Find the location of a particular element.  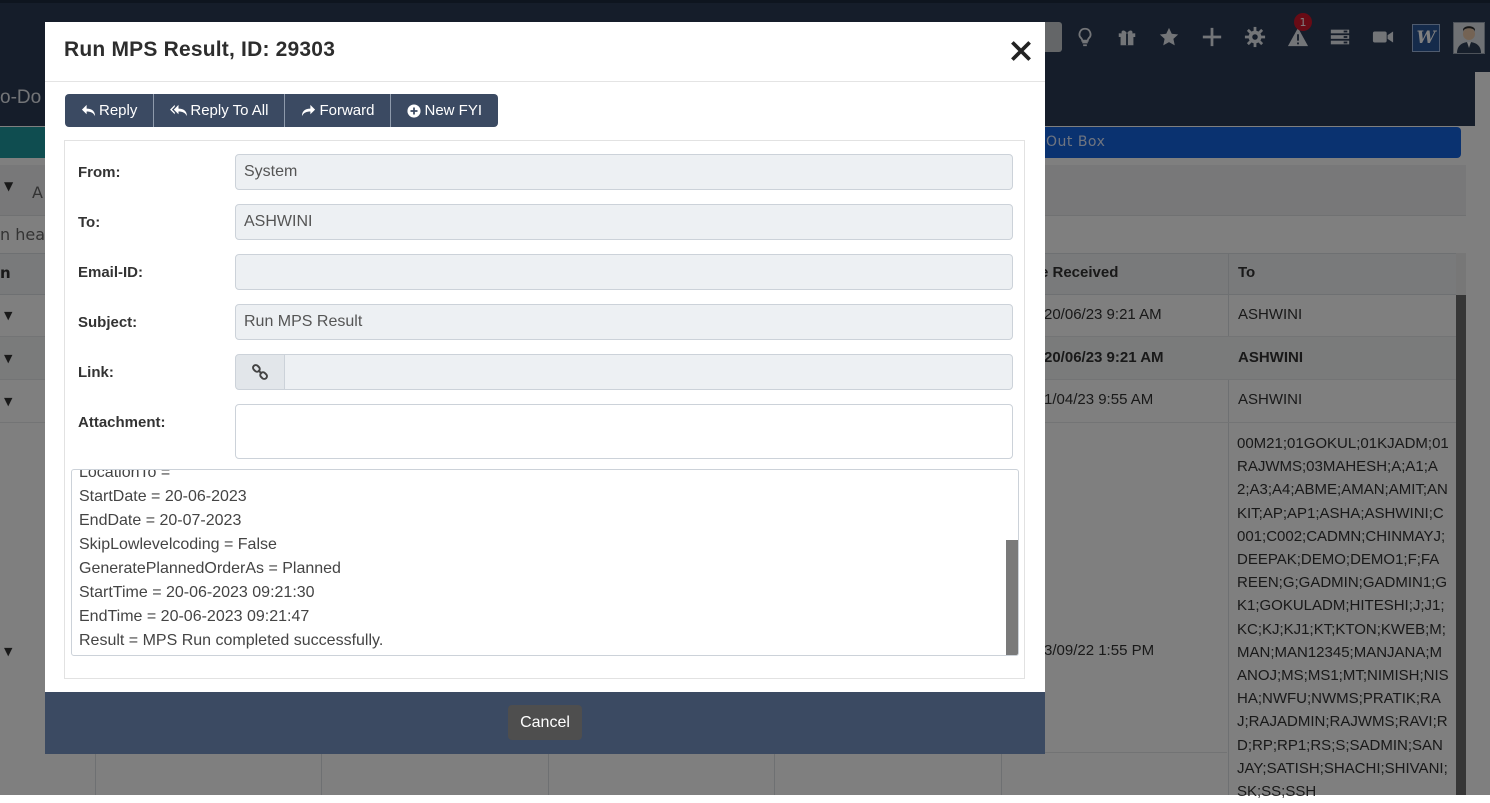

subject-label: Subject: is located at coordinates (108, 322).